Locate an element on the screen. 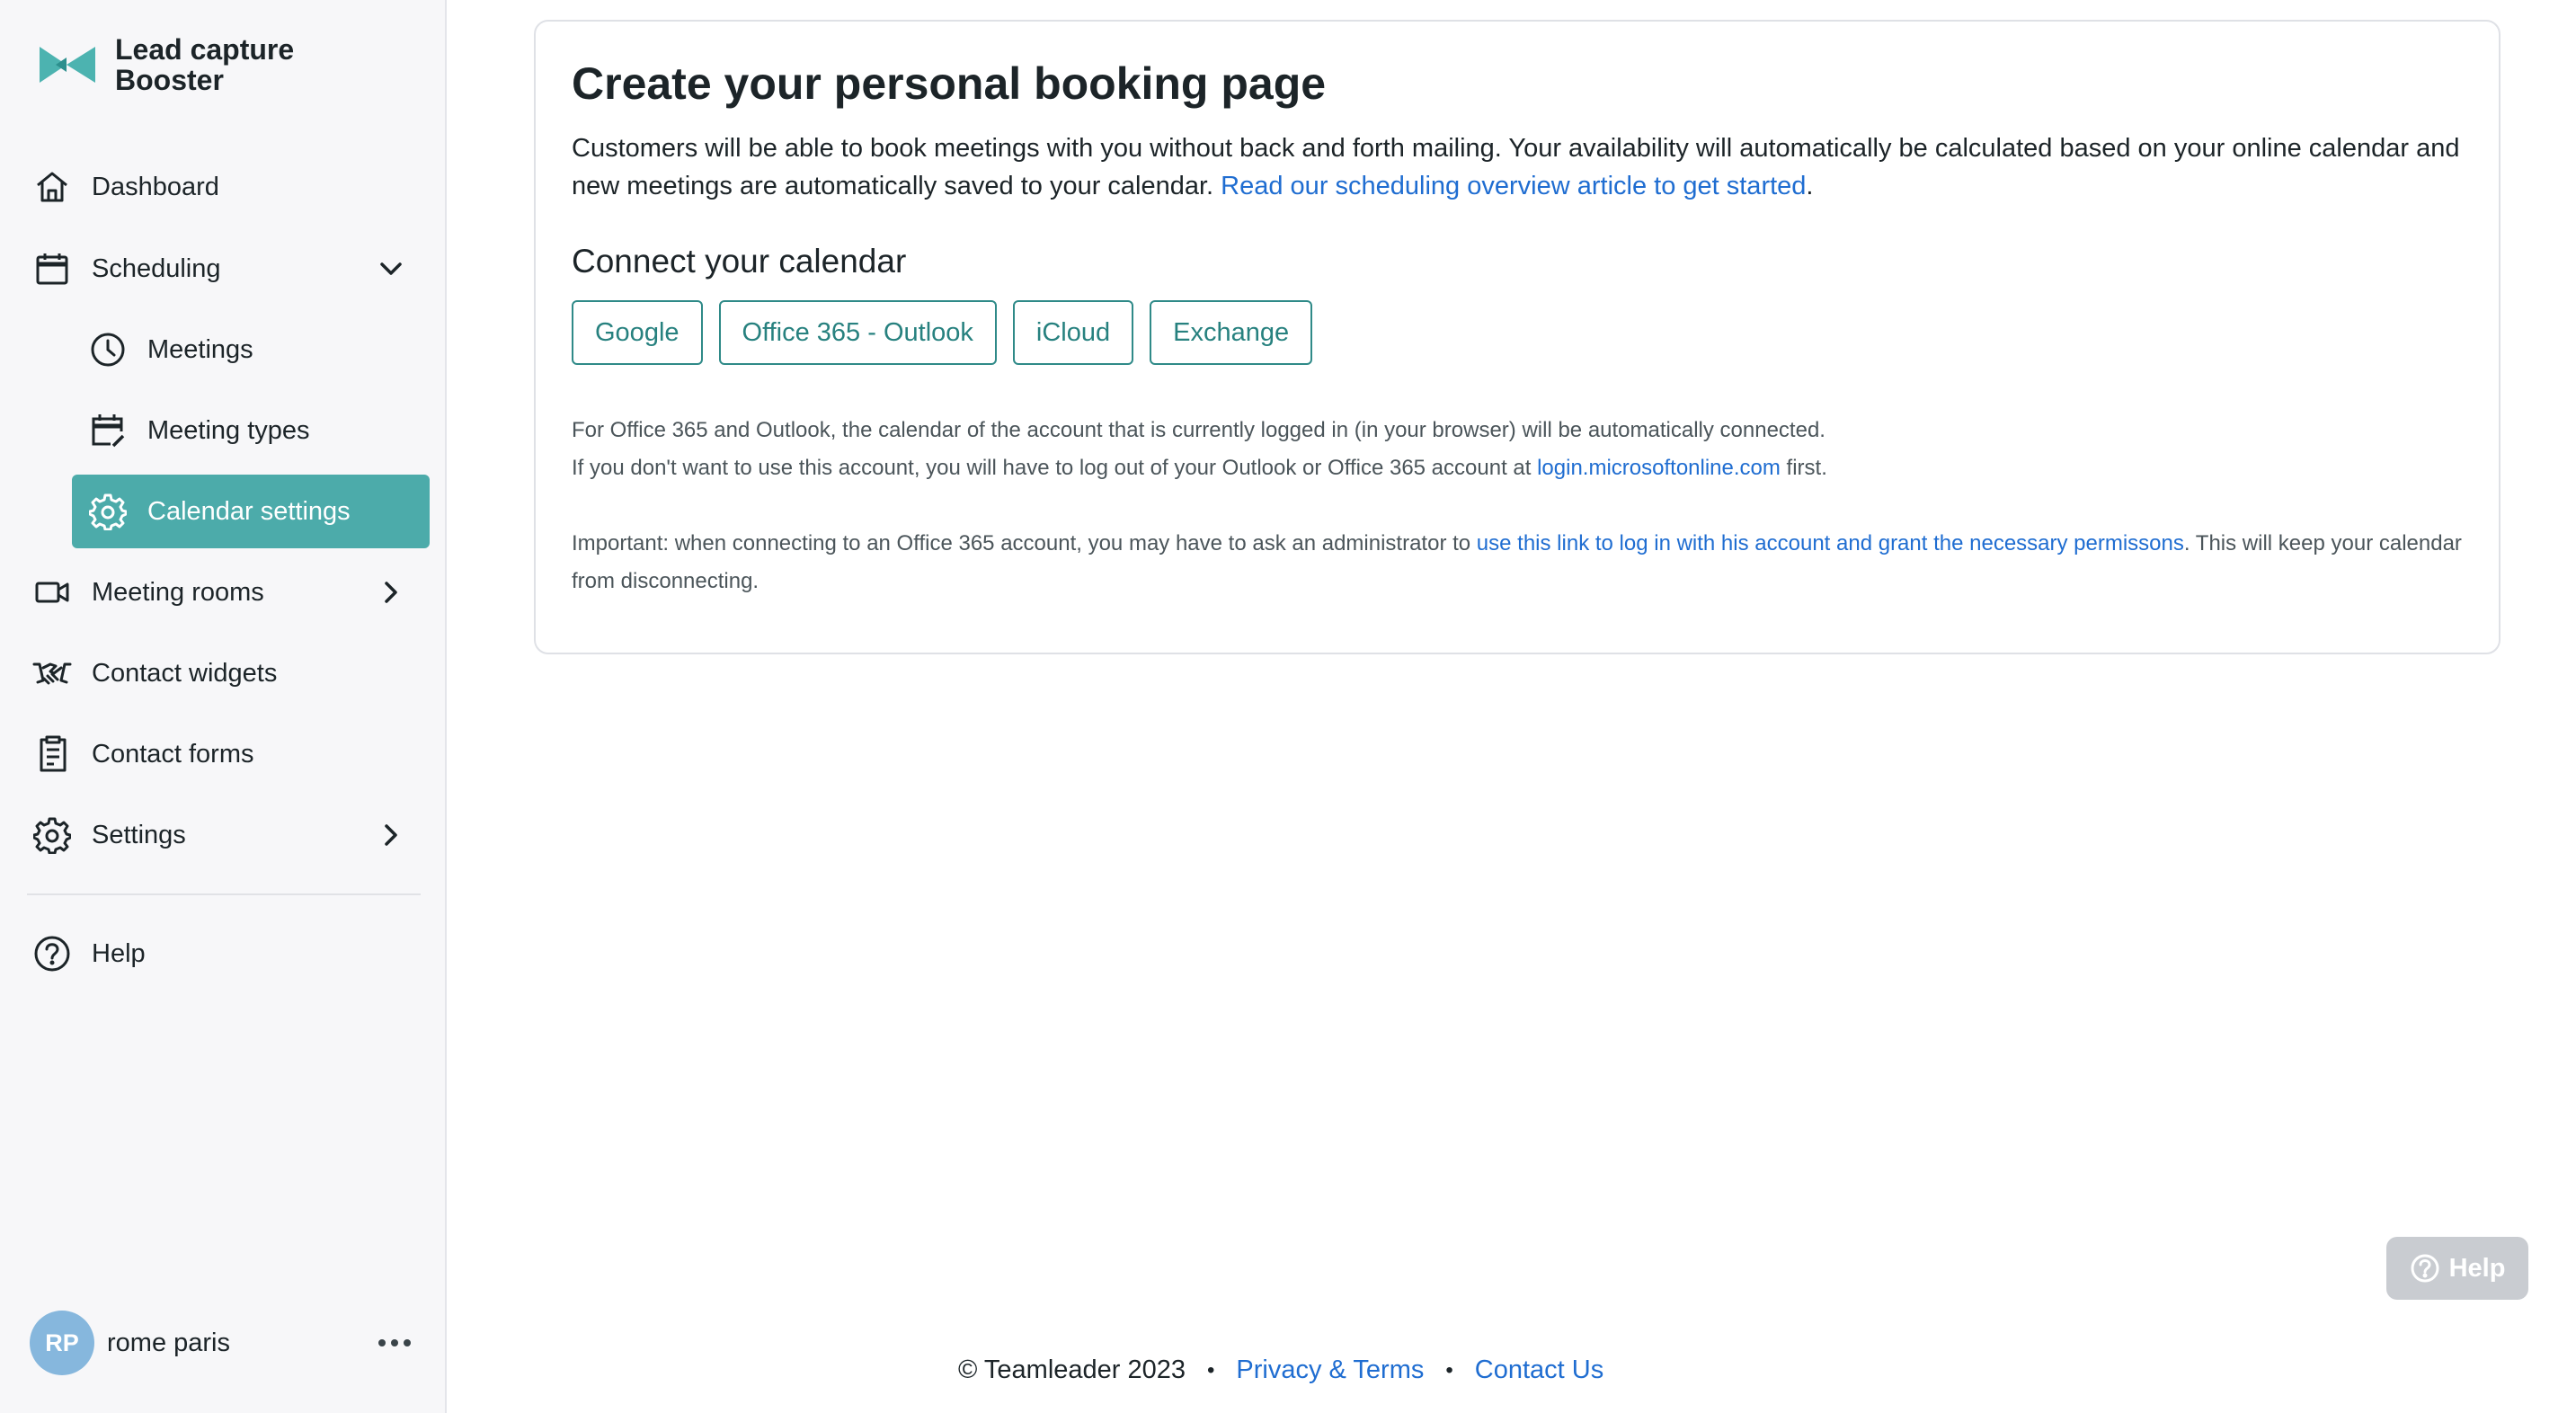 Image resolution: width=2576 pixels, height=1413 pixels. exchange-button: Exchange is located at coordinates (1231, 332).